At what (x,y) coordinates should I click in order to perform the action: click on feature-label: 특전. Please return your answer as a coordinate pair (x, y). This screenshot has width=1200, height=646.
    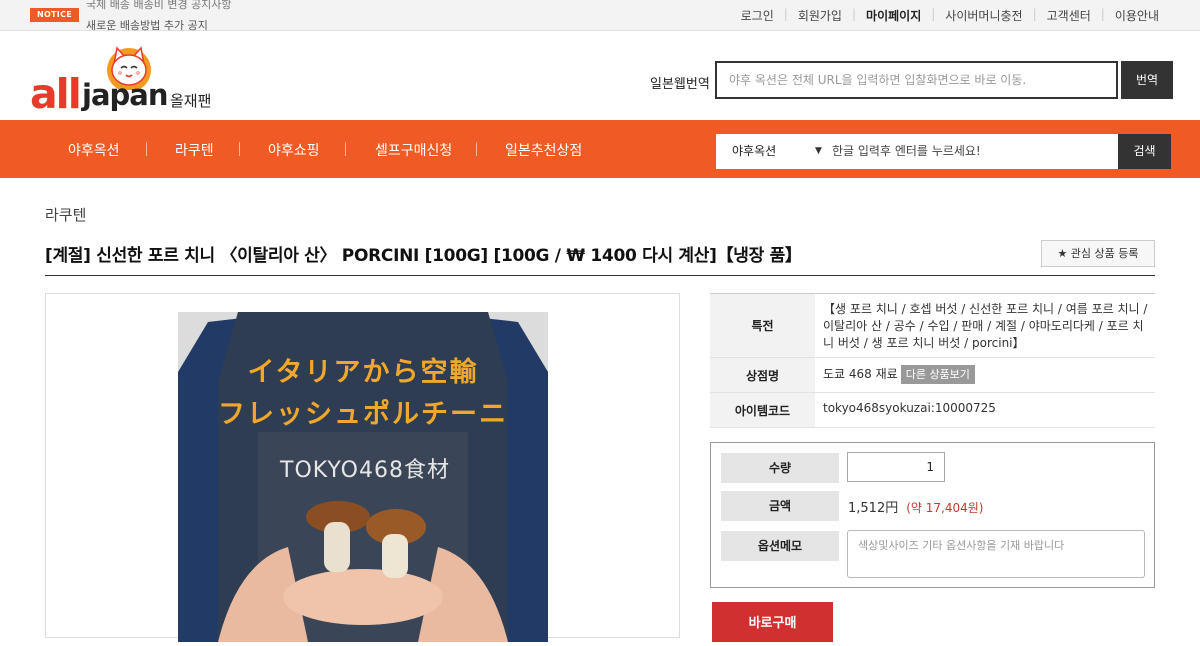
    Looking at the image, I should click on (762, 325).